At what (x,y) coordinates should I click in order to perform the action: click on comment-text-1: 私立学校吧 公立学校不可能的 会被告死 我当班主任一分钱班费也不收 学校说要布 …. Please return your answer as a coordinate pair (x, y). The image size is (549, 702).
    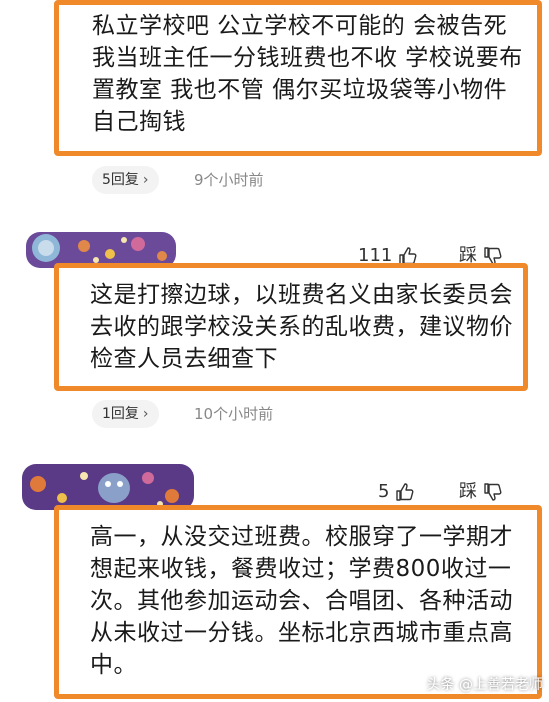
    Looking at the image, I should click on (307, 74).